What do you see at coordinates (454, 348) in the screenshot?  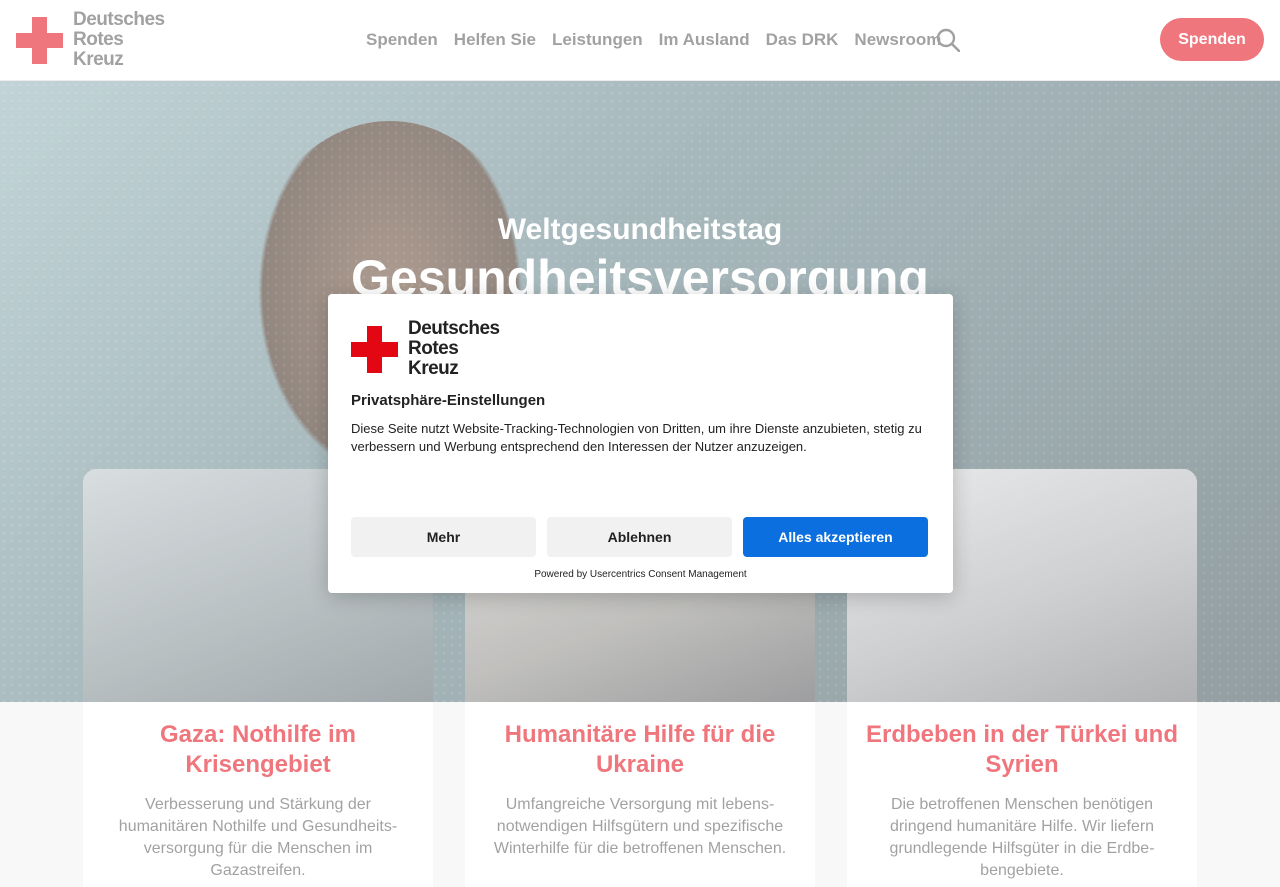 I see `logo-text: Deutsches Rotes Kreuz` at bounding box center [454, 348].